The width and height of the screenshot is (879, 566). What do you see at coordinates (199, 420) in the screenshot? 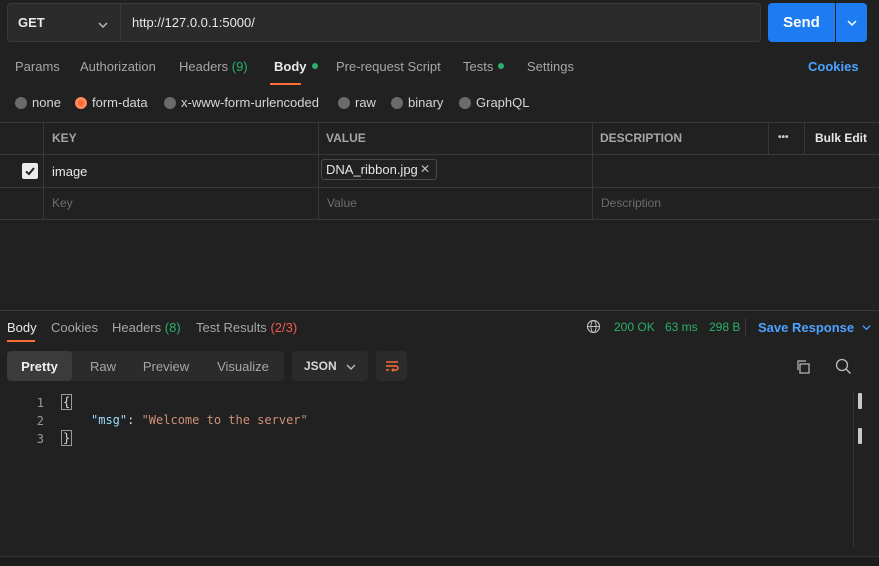
I see `json-line: "msg": "Welcome to the server"` at bounding box center [199, 420].